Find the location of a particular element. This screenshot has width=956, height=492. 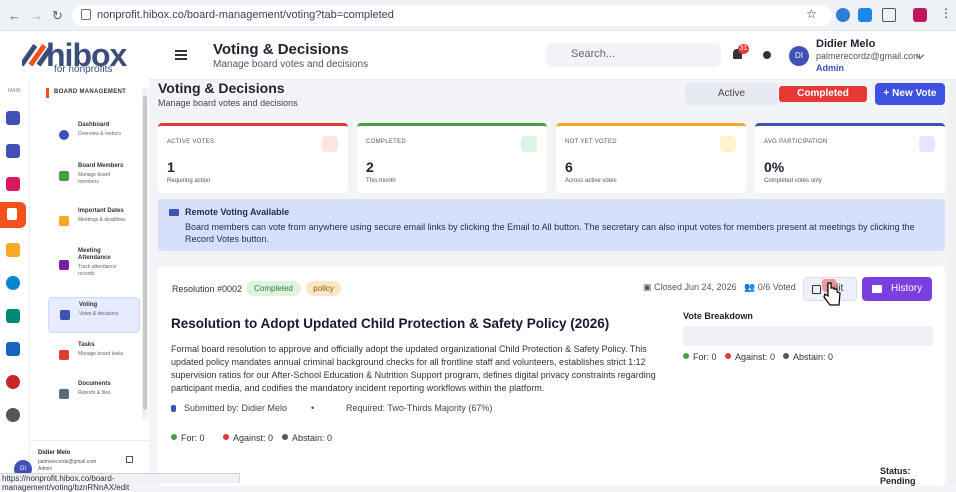

closed-date: ▣ Closed Jun 24, 2026 is located at coordinates (690, 287).